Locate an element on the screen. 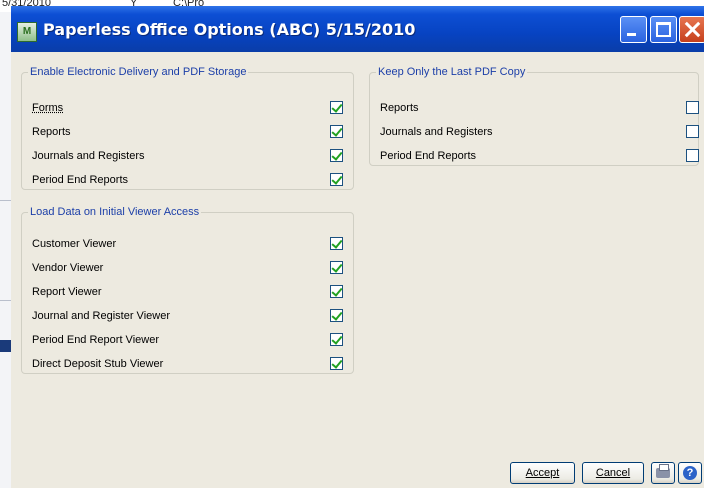  group-legend: Keep Only the Last PDF Copy is located at coordinates (452, 72).